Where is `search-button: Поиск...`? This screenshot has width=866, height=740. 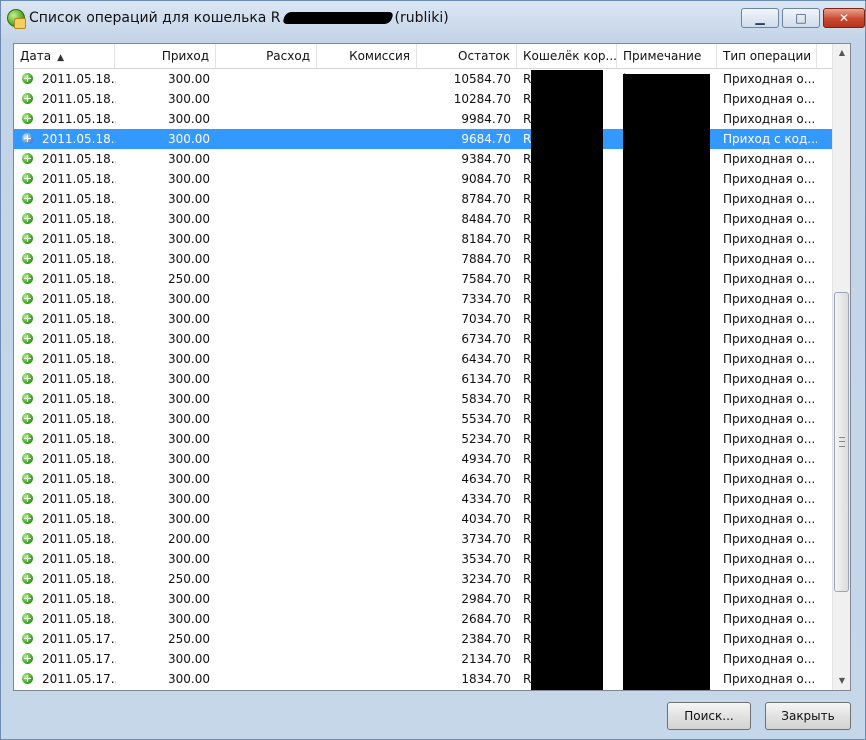 search-button: Поиск... is located at coordinates (709, 716).